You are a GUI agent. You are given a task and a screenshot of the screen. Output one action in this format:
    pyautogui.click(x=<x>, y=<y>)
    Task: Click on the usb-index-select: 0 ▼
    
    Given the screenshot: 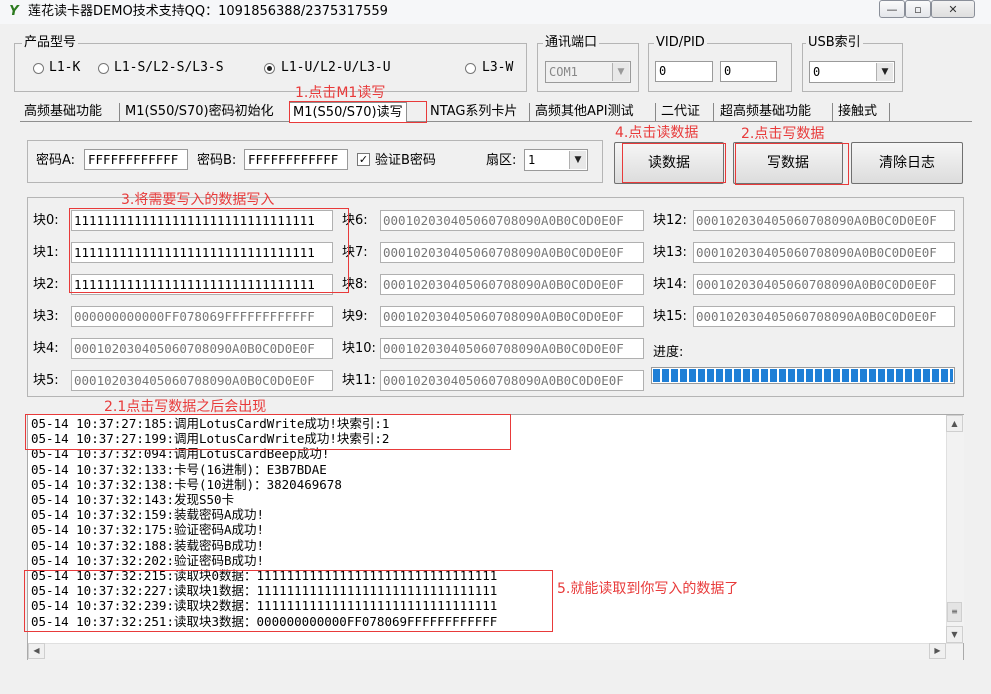 What is the action you would take?
    pyautogui.click(x=852, y=72)
    